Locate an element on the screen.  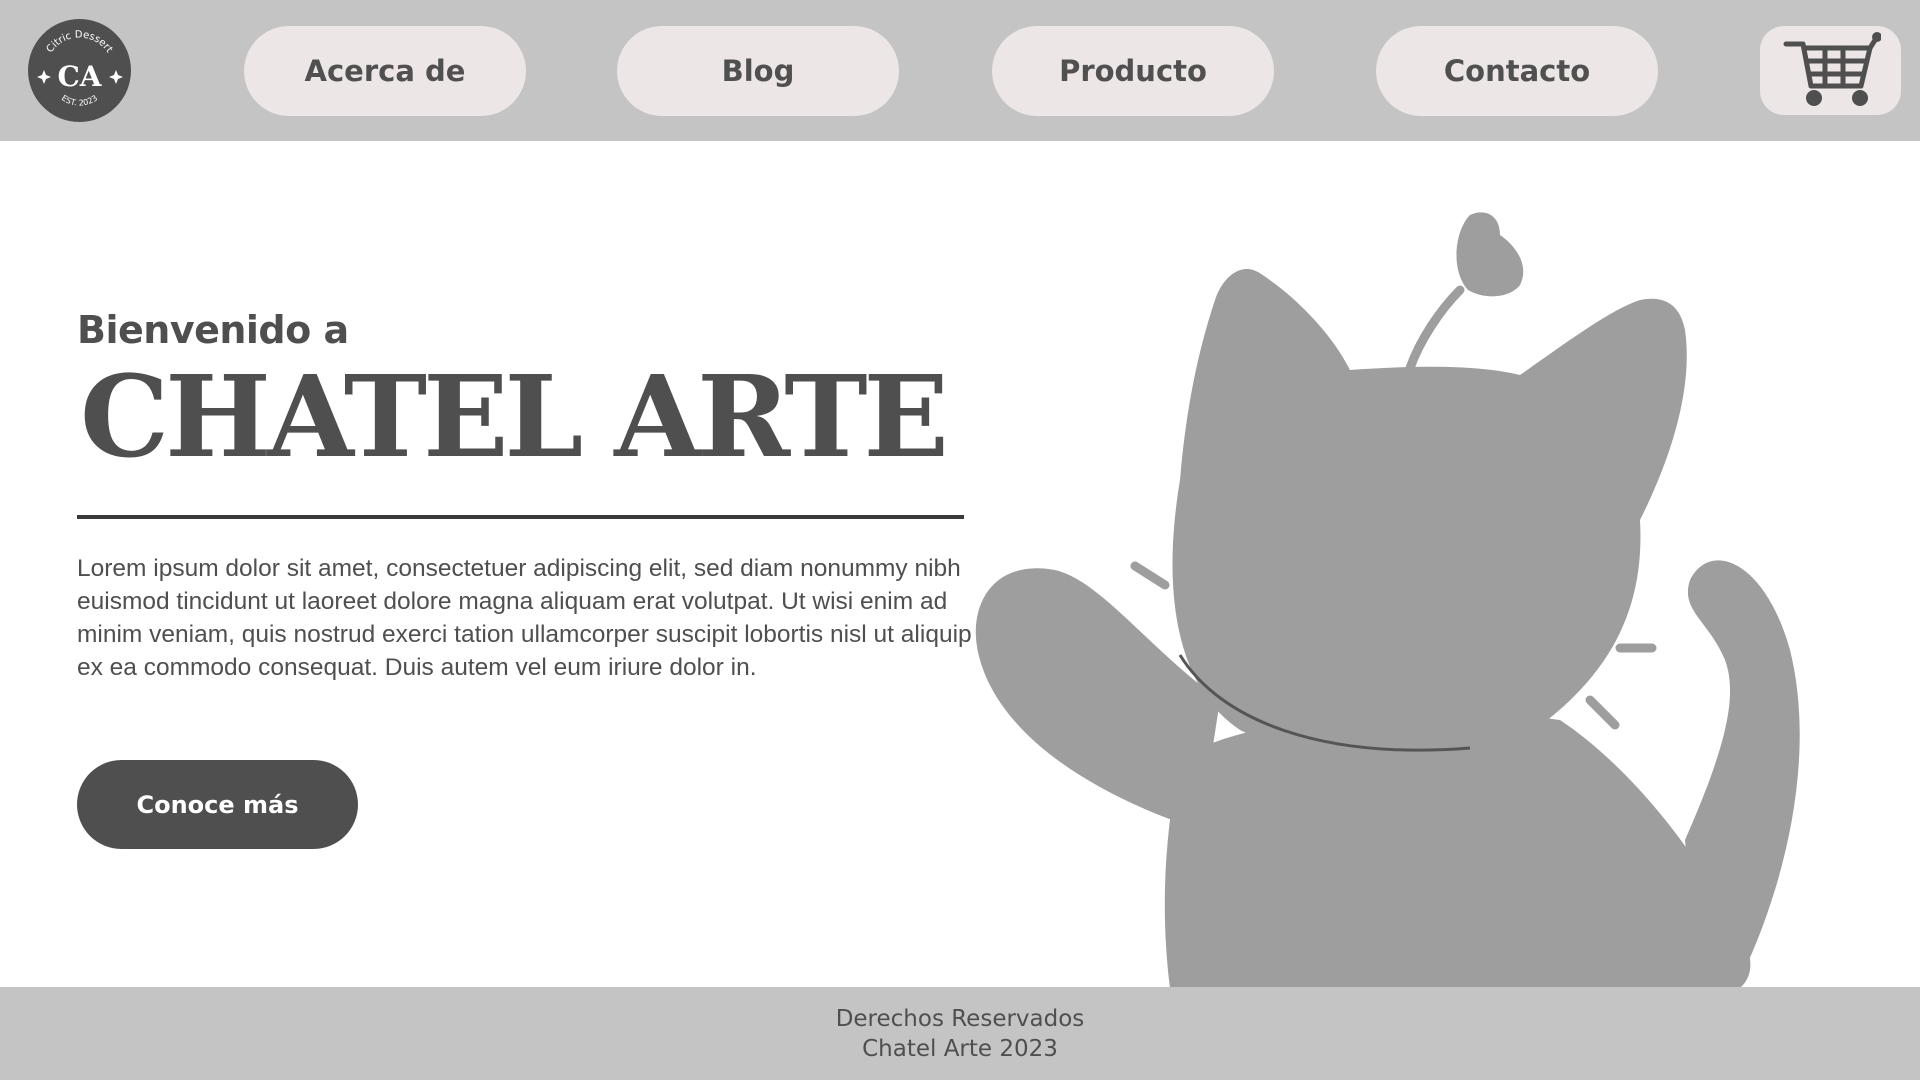
brand-title: CHATEL ARTE is located at coordinates (514, 417).